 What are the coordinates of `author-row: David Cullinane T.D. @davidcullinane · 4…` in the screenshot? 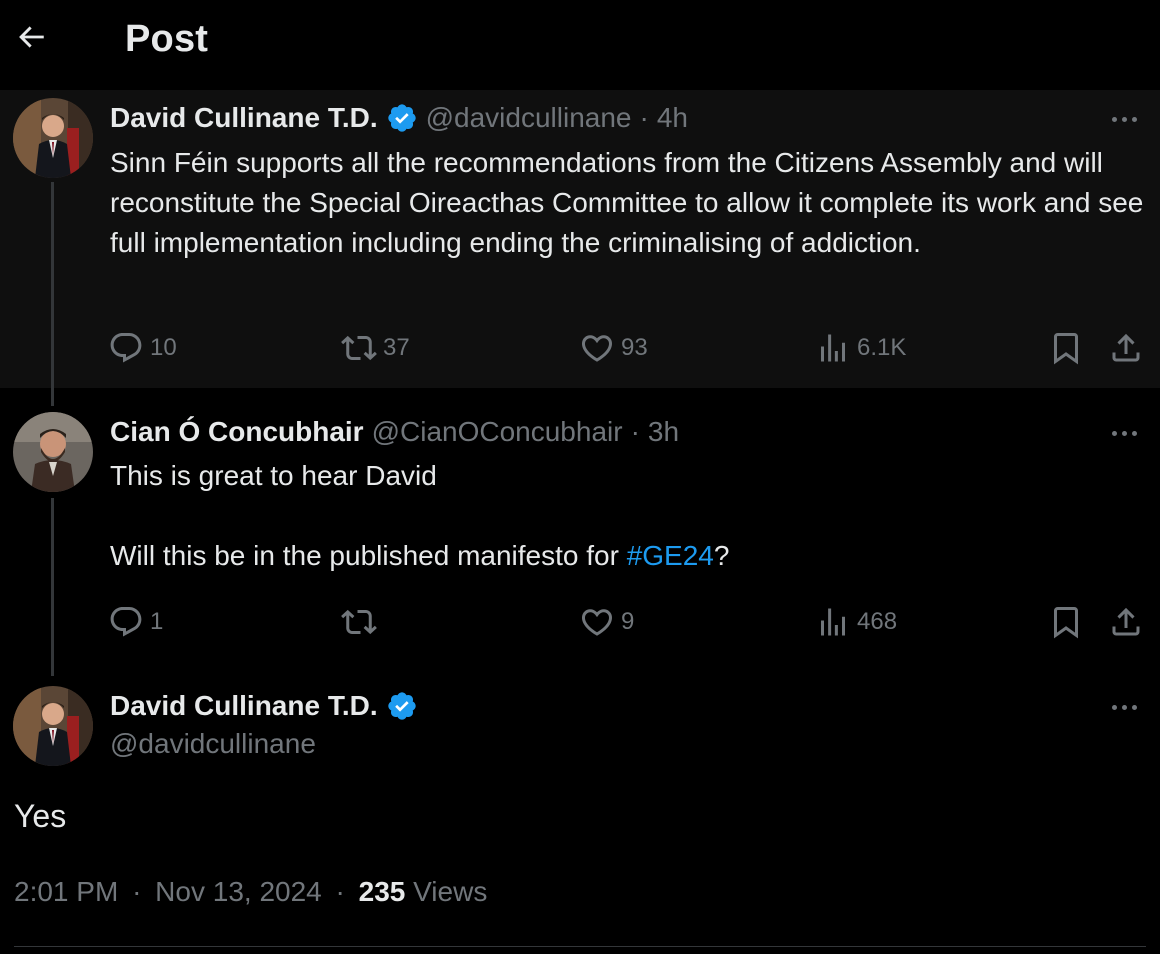 It's located at (399, 118).